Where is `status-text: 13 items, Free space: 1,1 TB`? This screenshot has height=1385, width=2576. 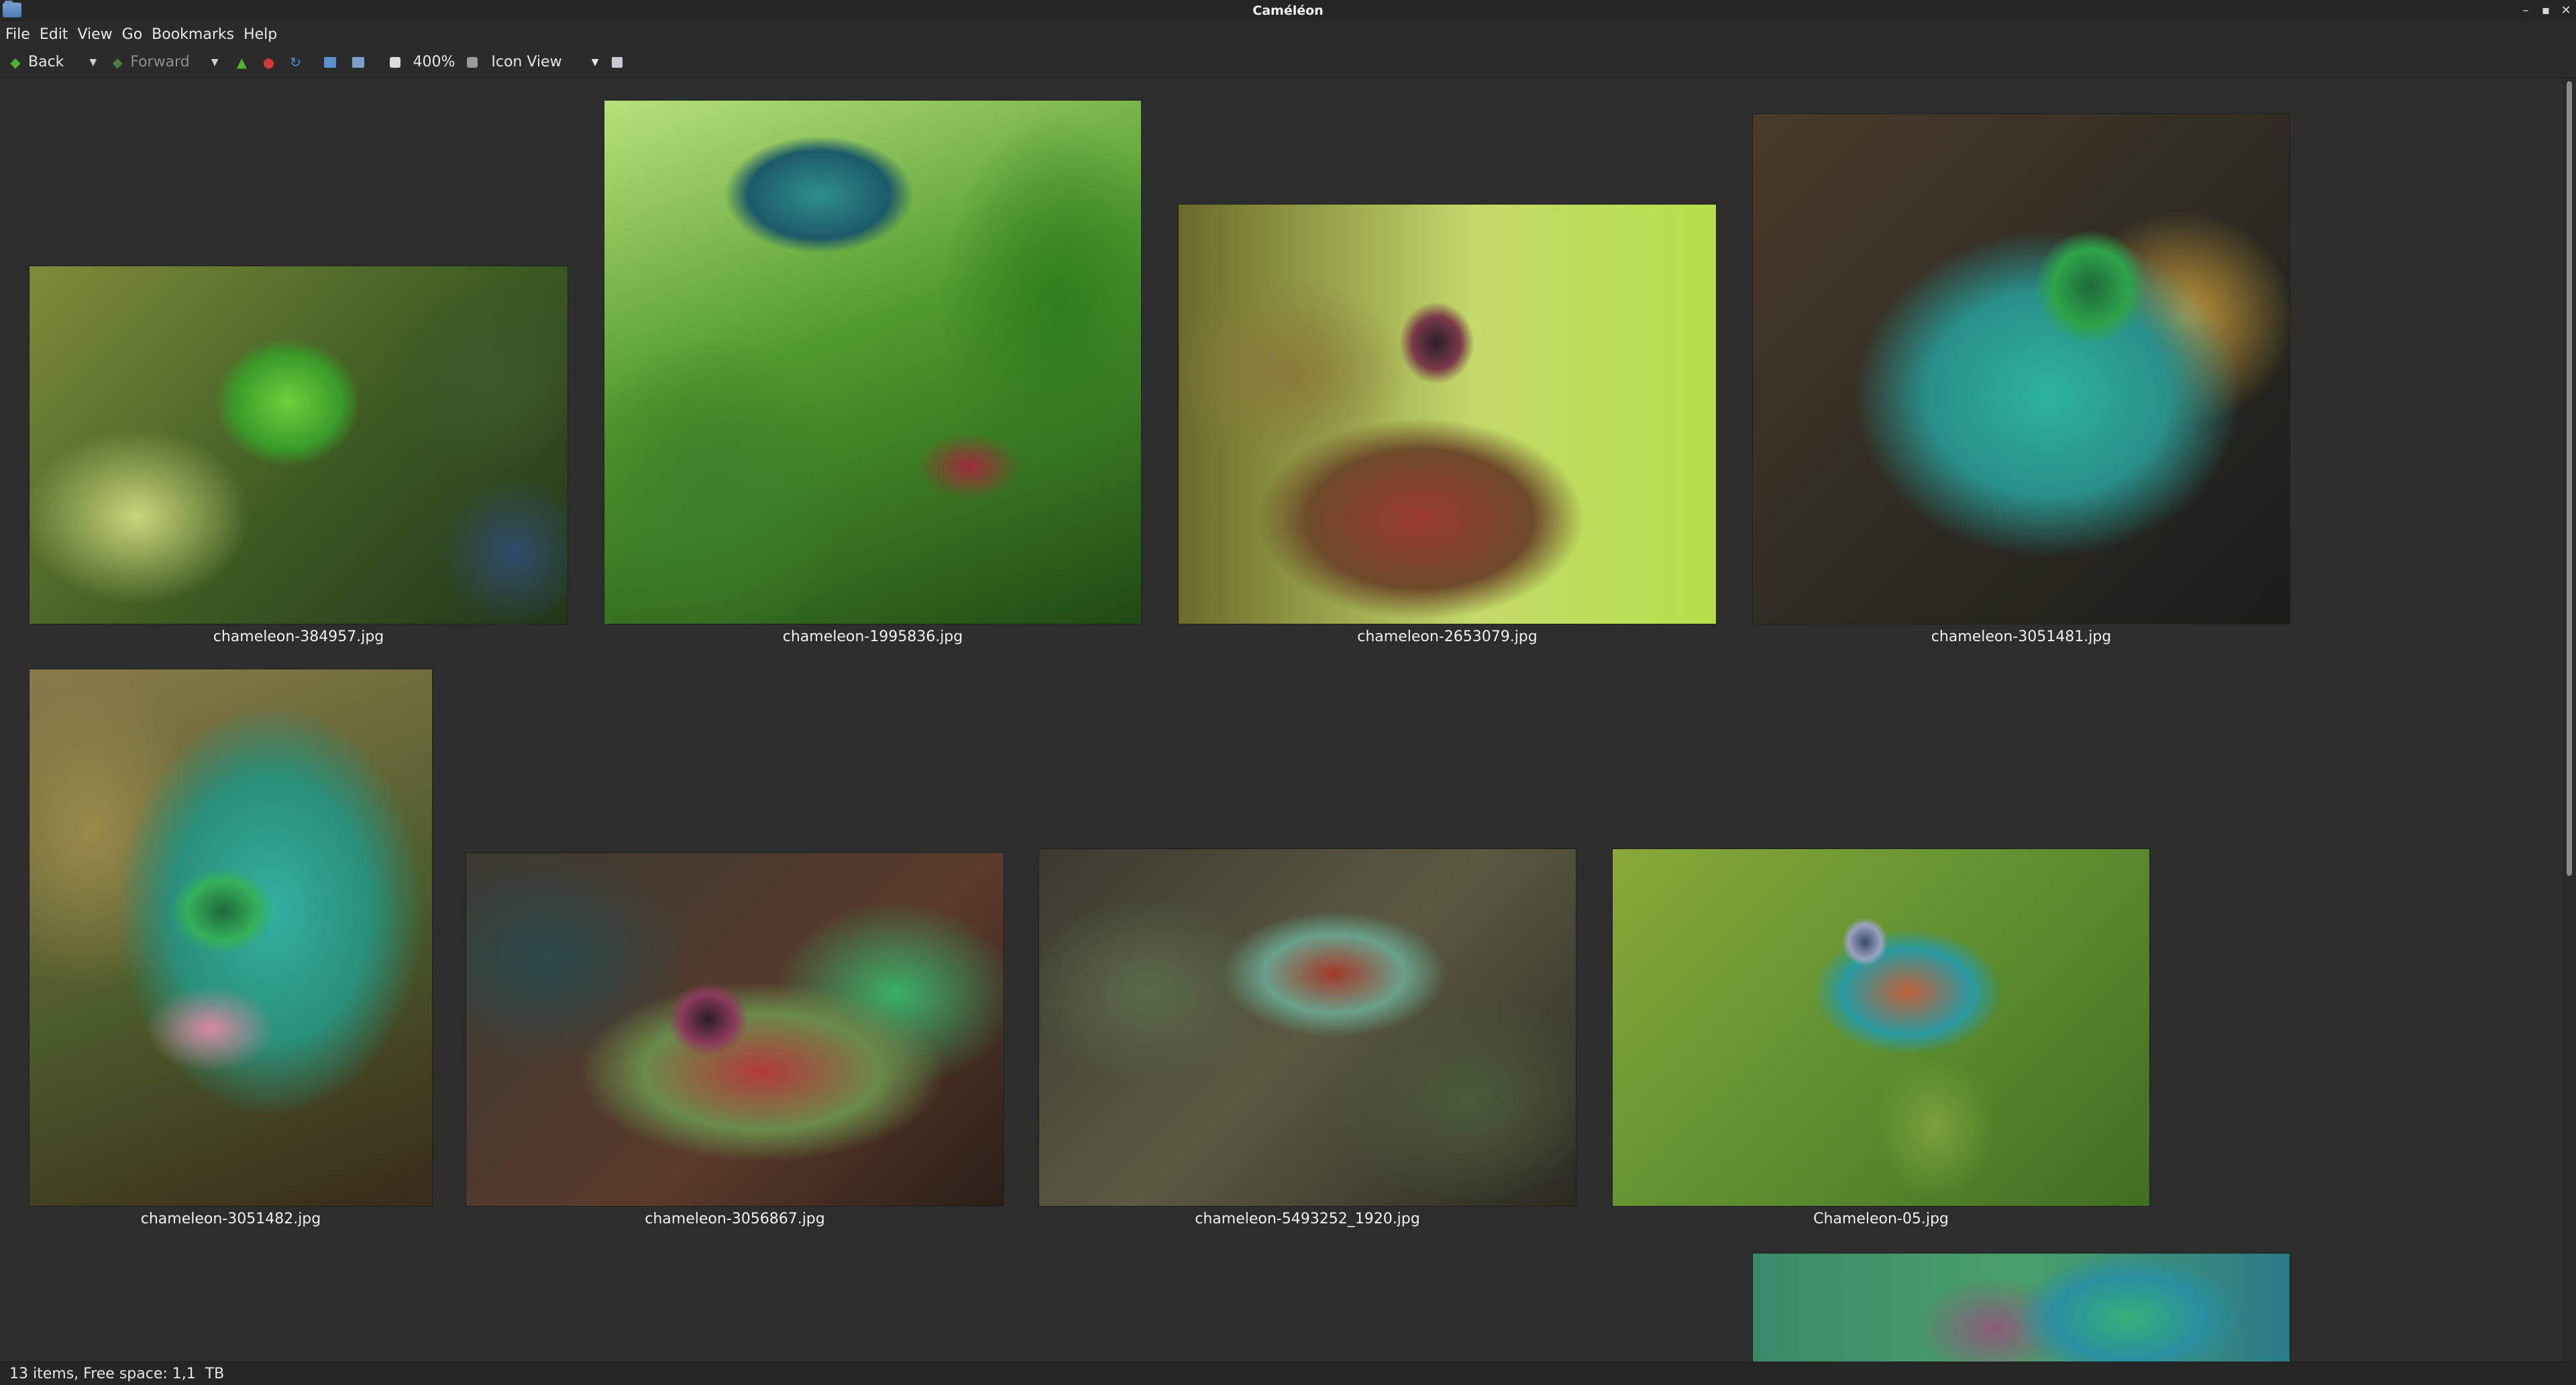
status-text: 13 items, Free space: 1,1 TB is located at coordinates (117, 1373).